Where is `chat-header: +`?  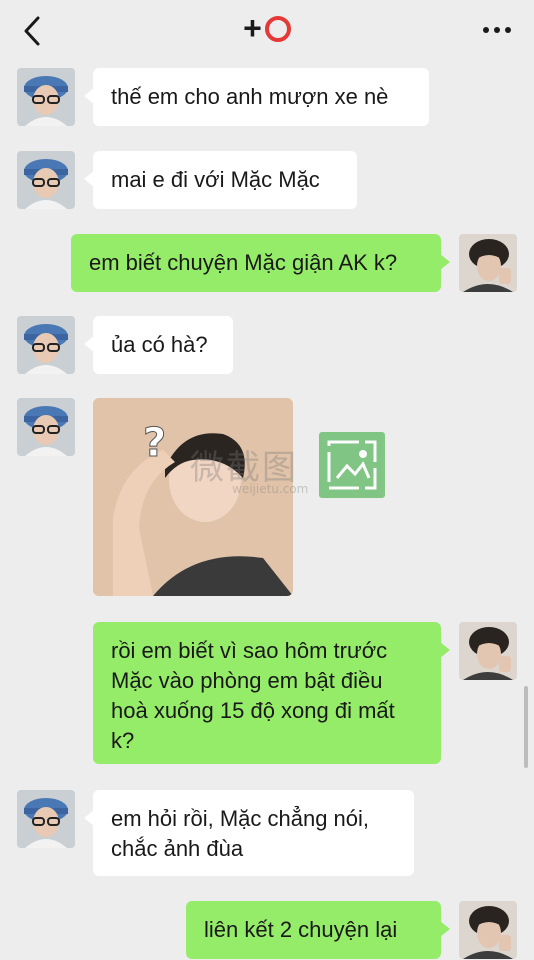
chat-header: + is located at coordinates (267, 31).